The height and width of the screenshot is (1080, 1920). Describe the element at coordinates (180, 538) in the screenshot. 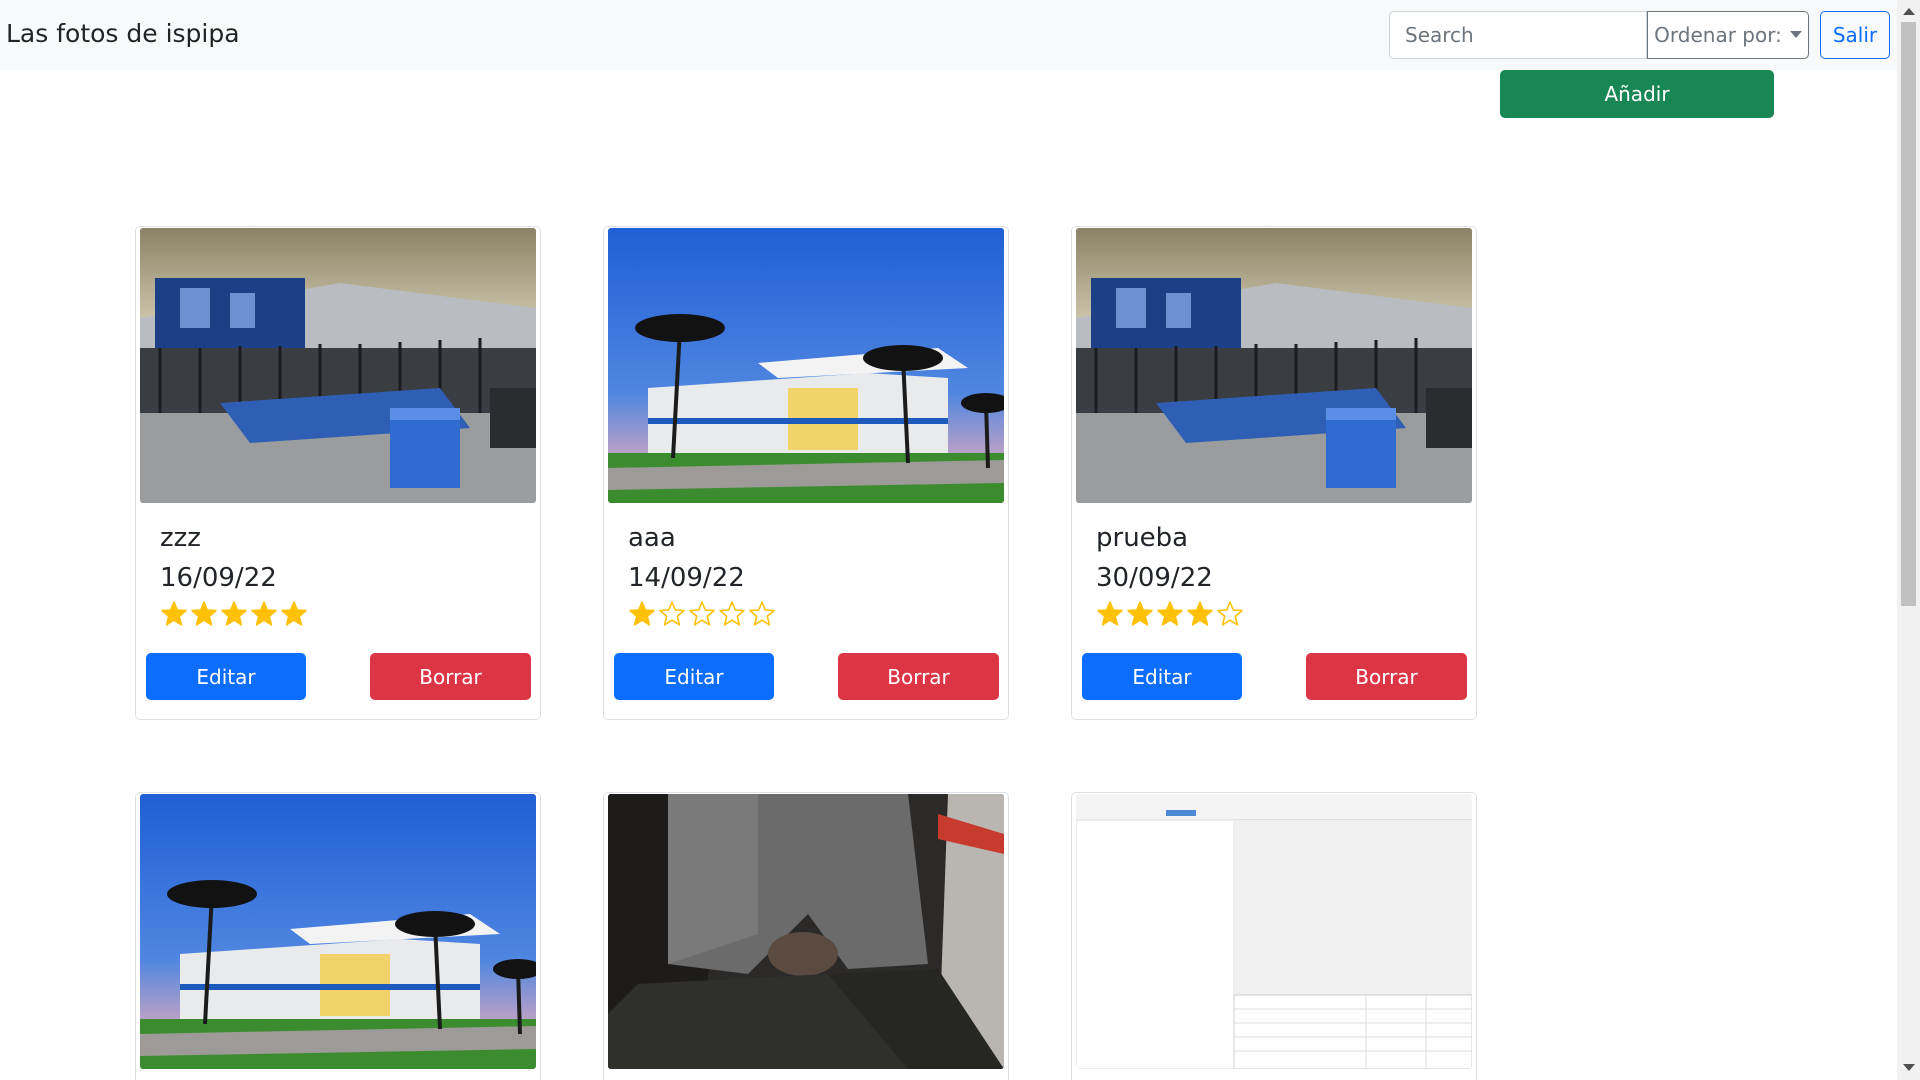

I see `photo-title: zzz` at that location.